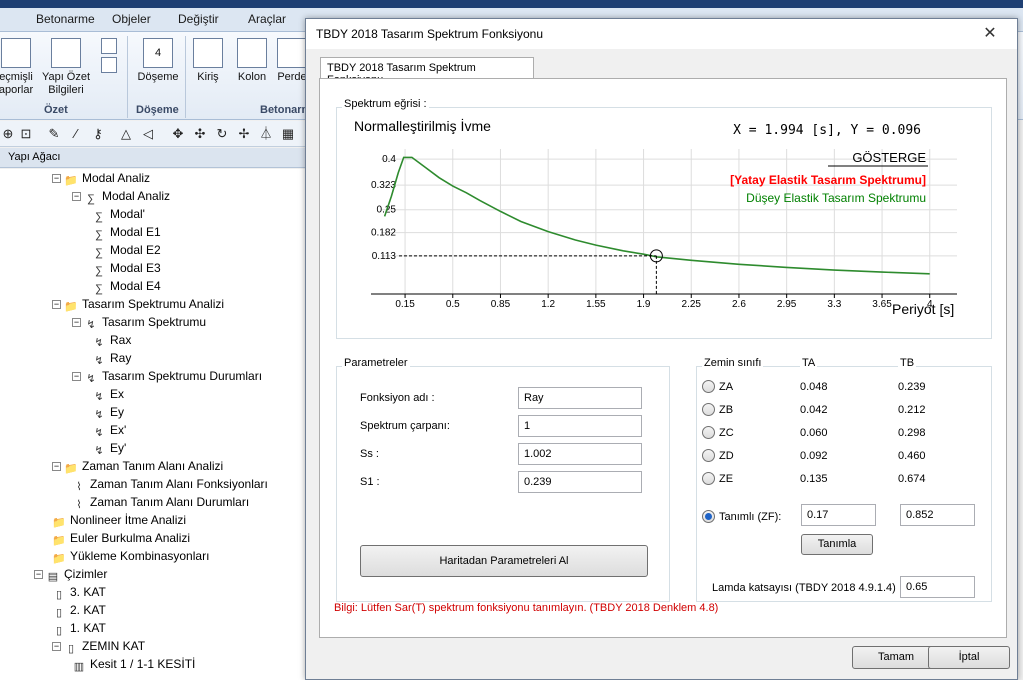 This screenshot has width=1023, height=680. What do you see at coordinates (896, 657) in the screenshot?
I see `ok-button: Tamam` at bounding box center [896, 657].